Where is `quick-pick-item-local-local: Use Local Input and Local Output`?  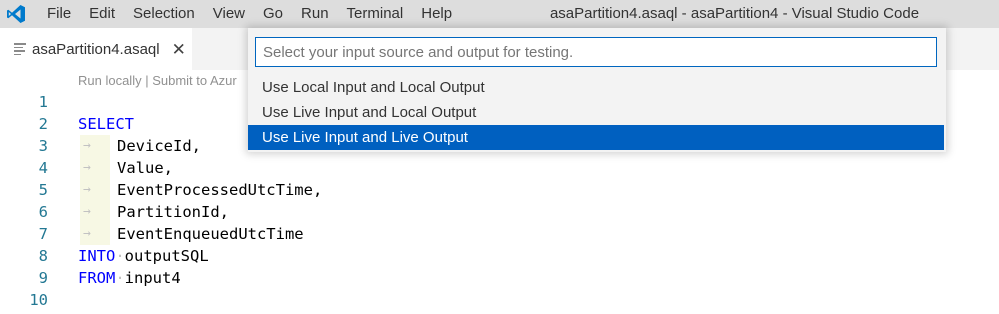 quick-pick-item-local-local: Use Local Input and Local Output is located at coordinates (597, 87).